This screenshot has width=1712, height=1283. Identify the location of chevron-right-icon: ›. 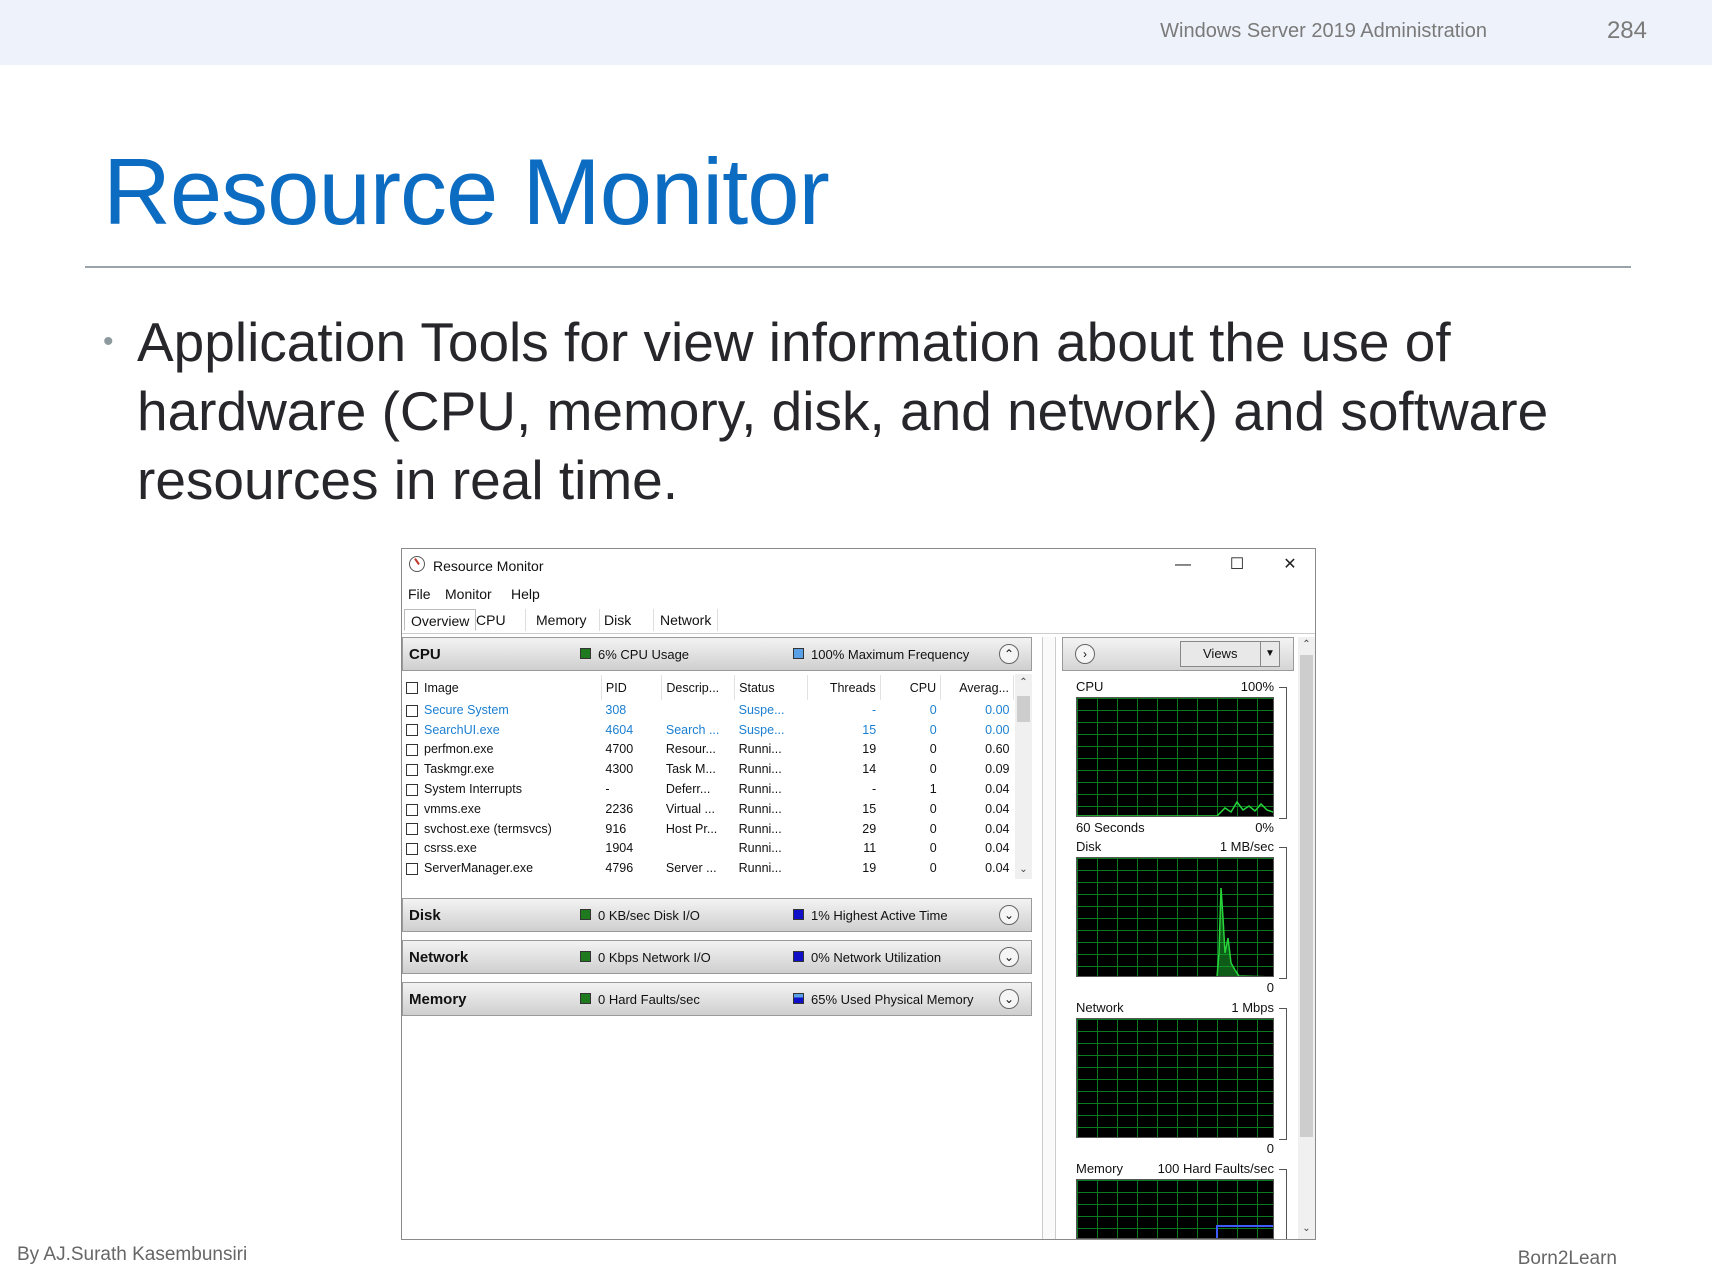
(1085, 654).